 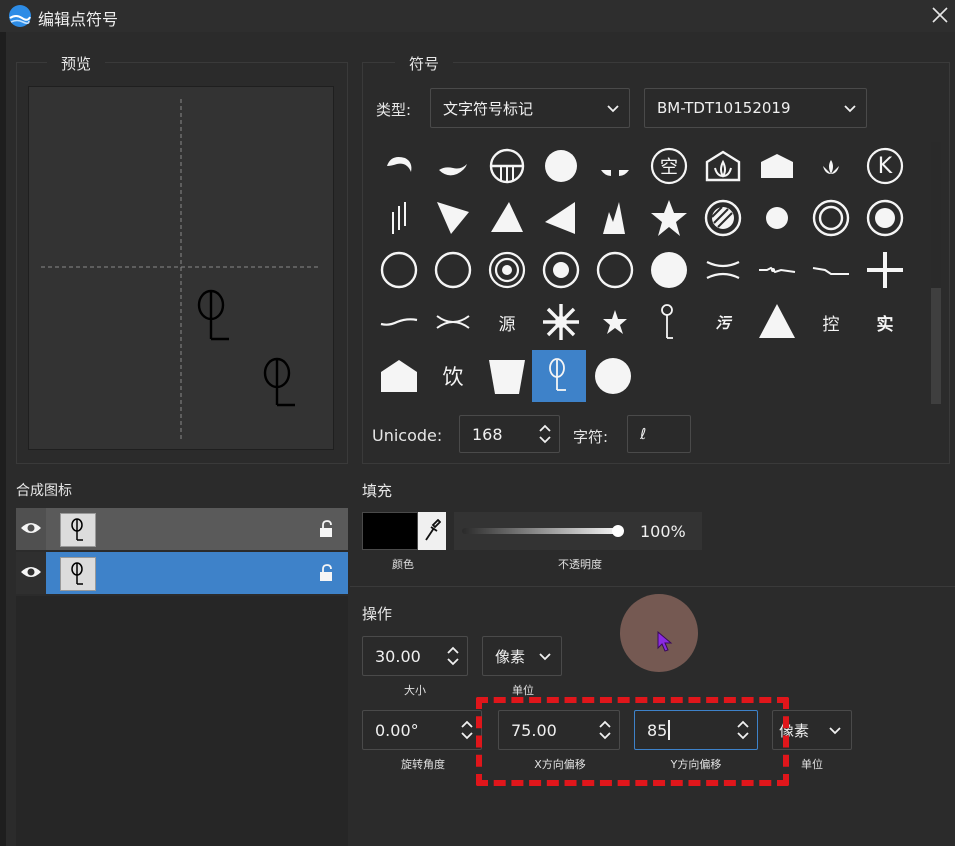 What do you see at coordinates (510, 656) in the screenshot?
I see `unit-value: 像素` at bounding box center [510, 656].